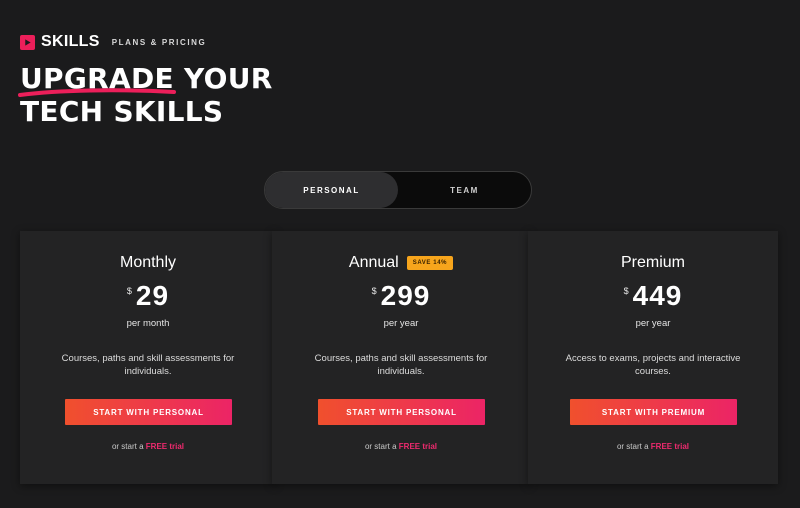  I want to click on plan-title: Annual SAVE 14%, so click(401, 263).